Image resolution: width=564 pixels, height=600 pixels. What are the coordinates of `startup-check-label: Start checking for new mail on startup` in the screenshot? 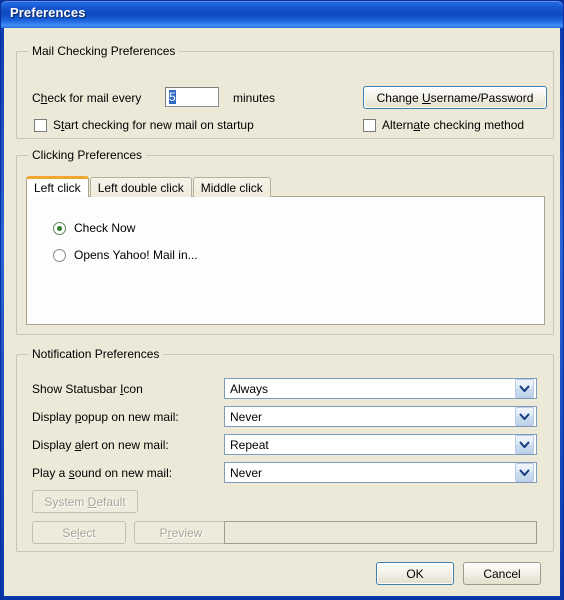 It's located at (153, 125).